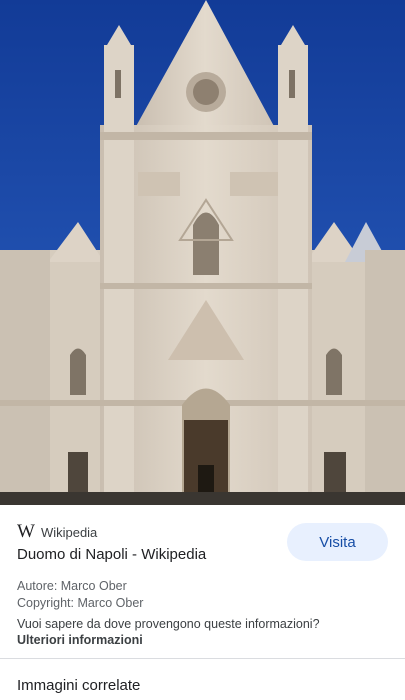  What do you see at coordinates (337, 542) in the screenshot?
I see `visit-button: Visita` at bounding box center [337, 542].